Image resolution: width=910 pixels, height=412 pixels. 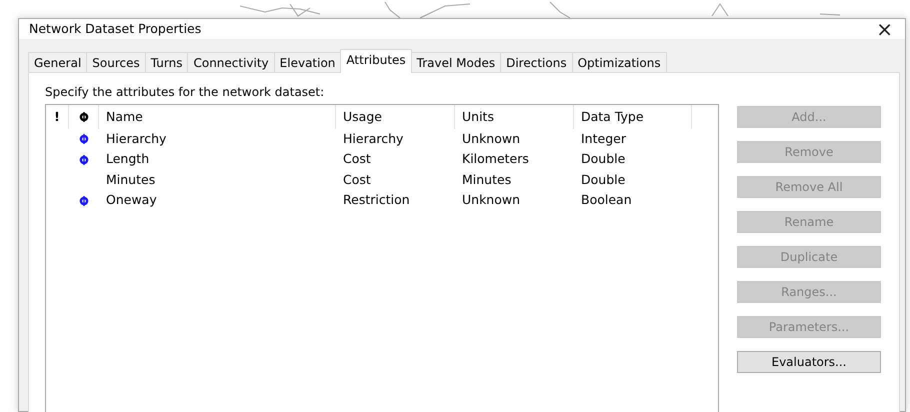 I want to click on close-button: ×, so click(x=884, y=29).